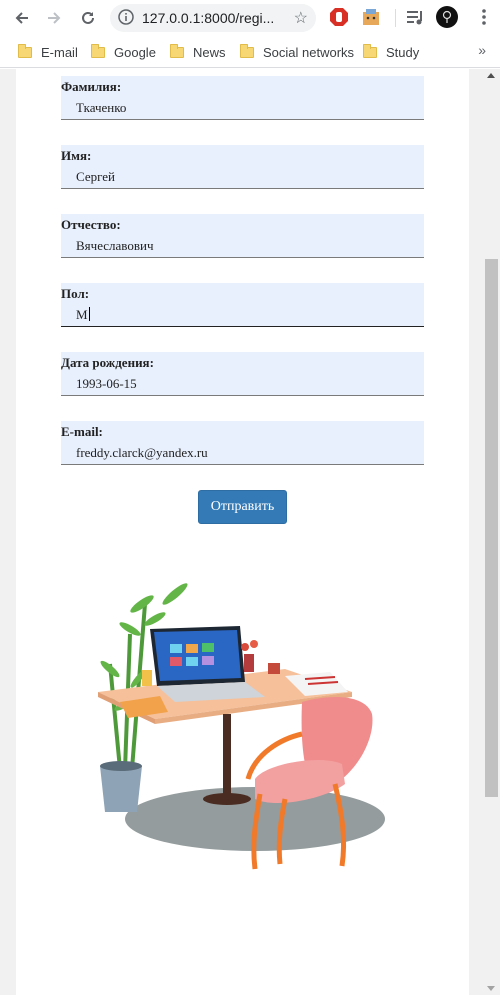 This screenshot has height=995, width=500. I want to click on bookmarks-overflow-button: », so click(482, 50).